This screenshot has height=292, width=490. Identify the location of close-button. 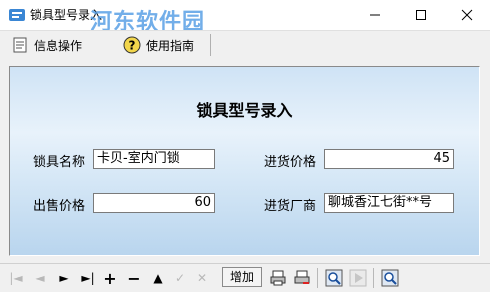
(467, 15).